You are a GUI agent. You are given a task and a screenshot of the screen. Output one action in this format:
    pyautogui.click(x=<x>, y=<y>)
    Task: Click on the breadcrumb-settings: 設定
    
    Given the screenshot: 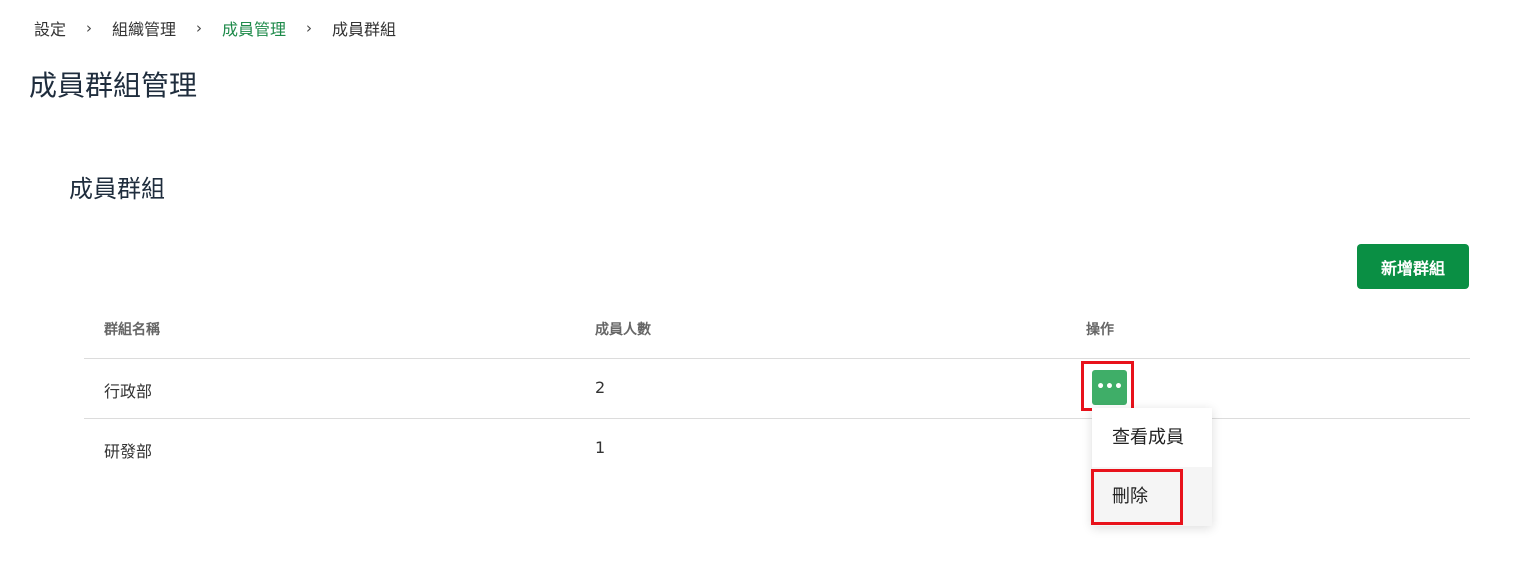 What is the action you would take?
    pyautogui.click(x=50, y=28)
    